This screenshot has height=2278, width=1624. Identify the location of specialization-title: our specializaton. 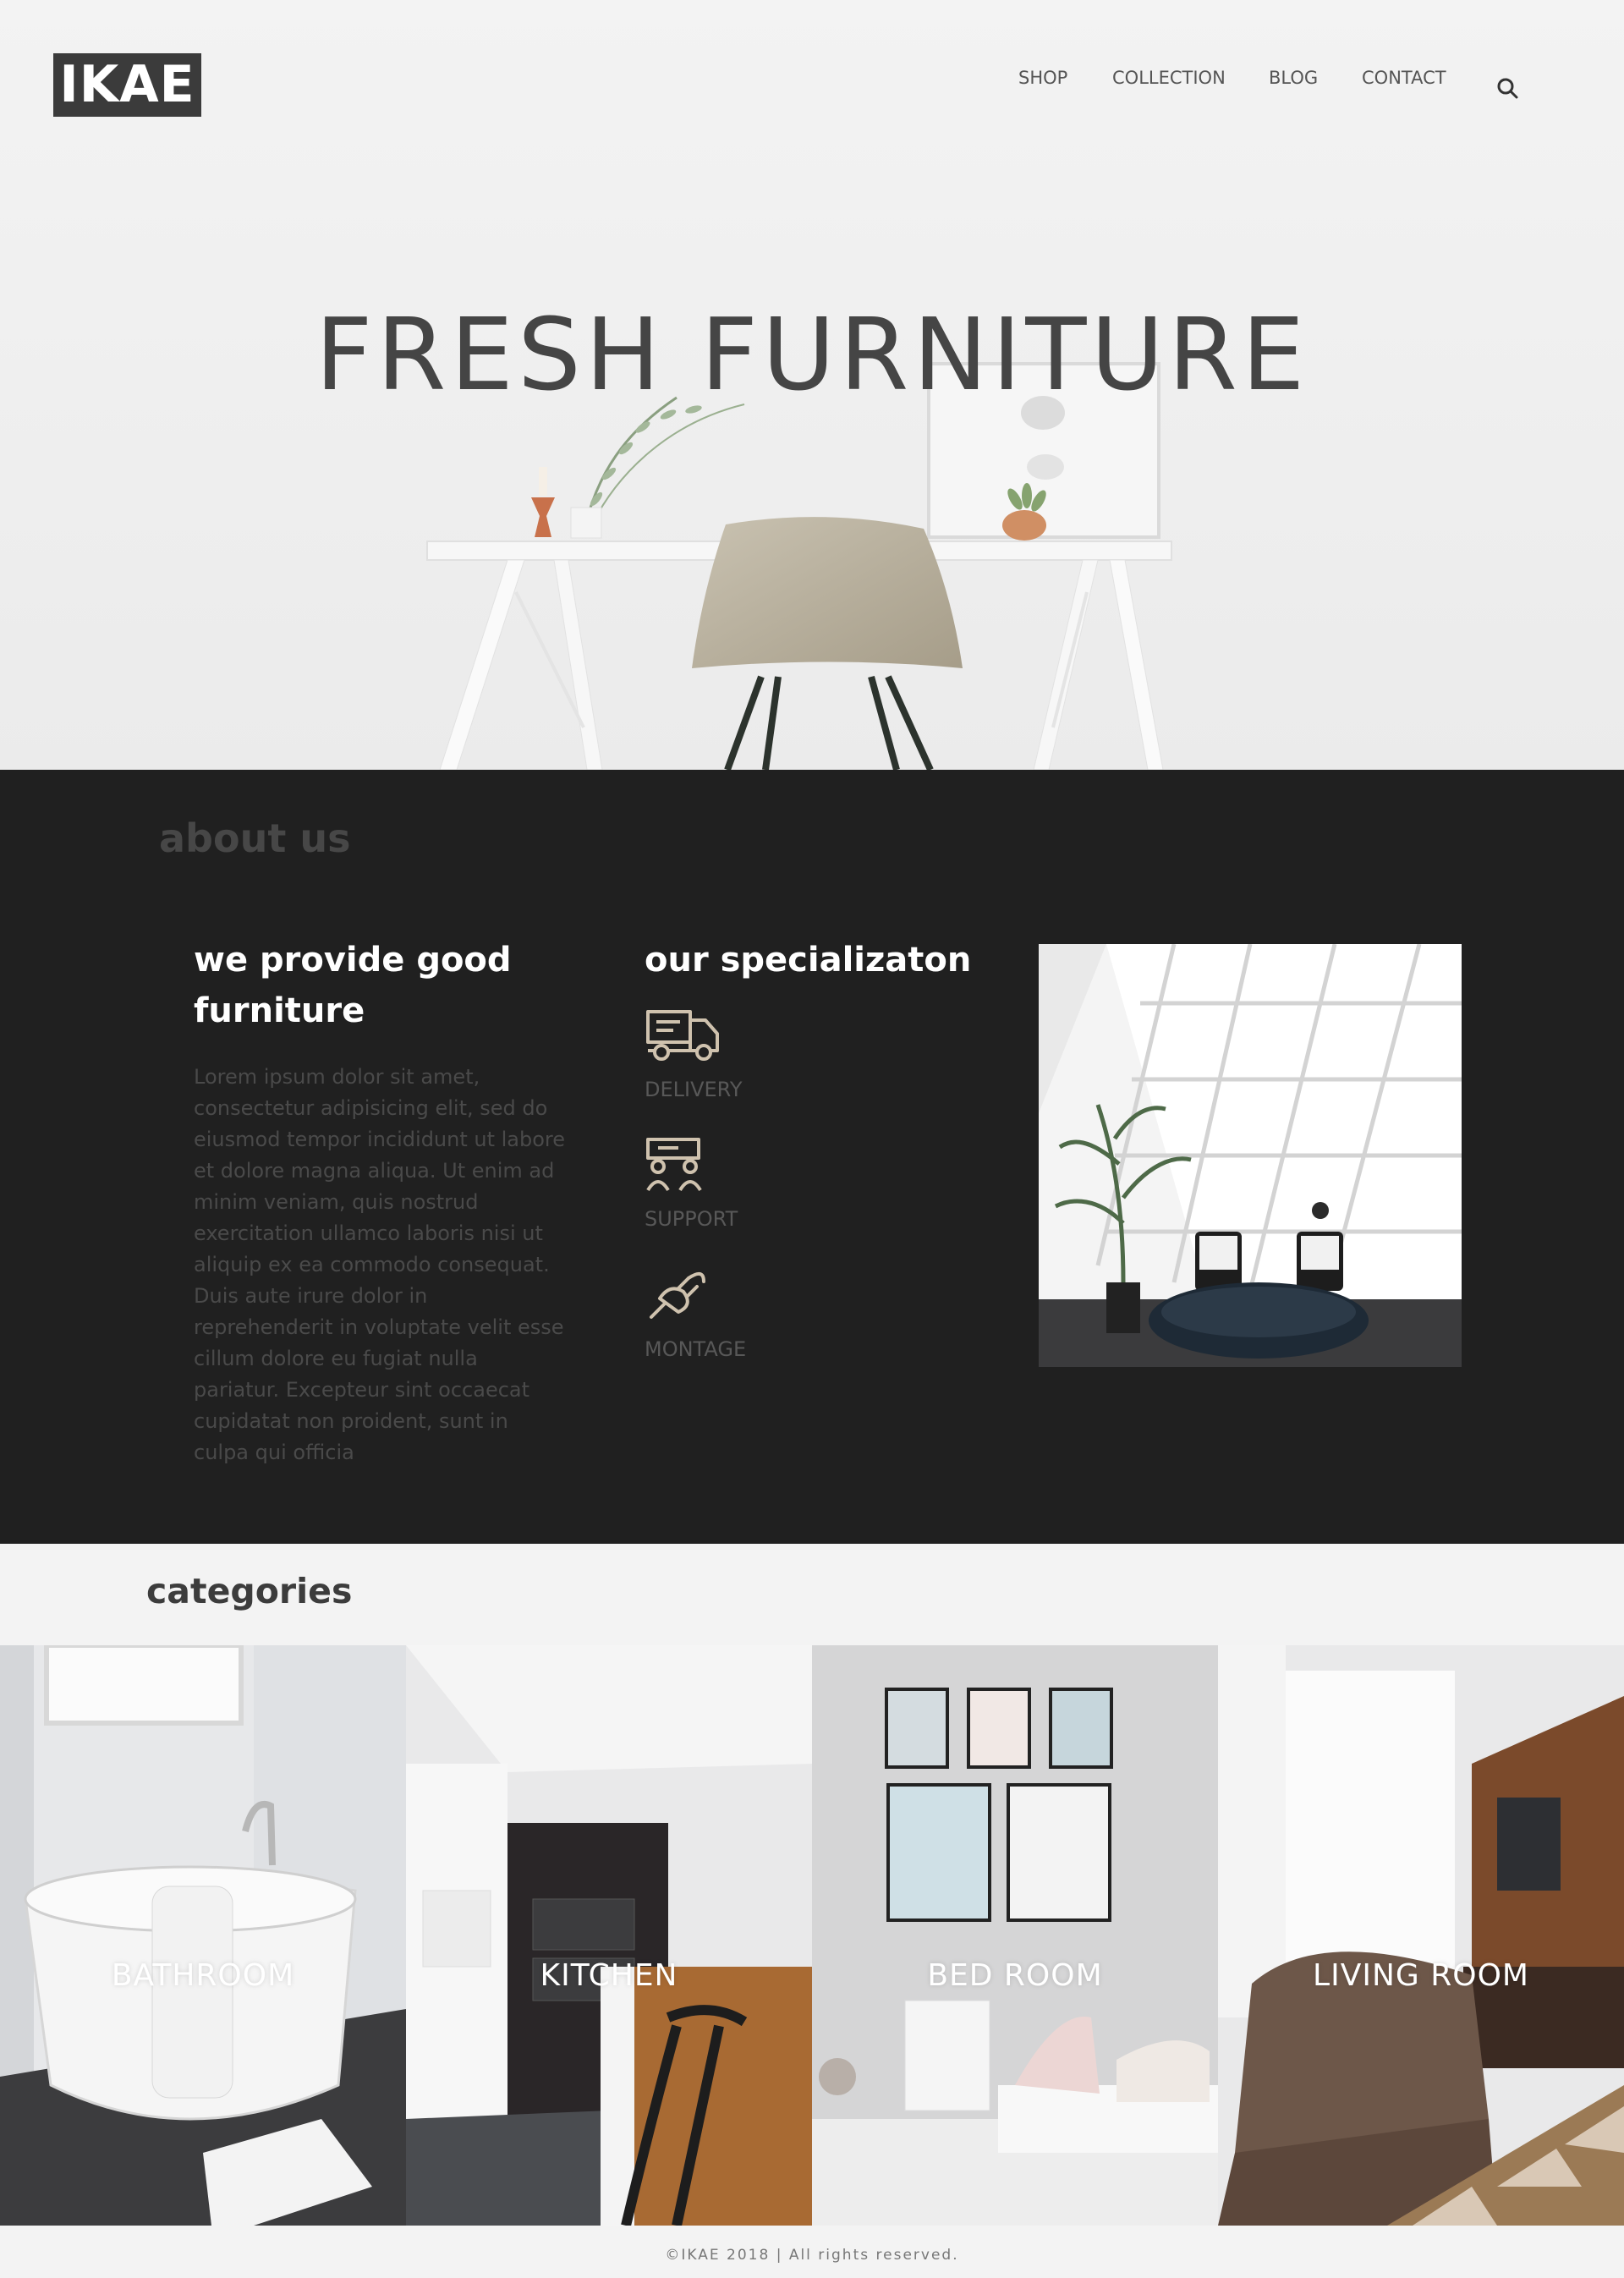
(809, 961).